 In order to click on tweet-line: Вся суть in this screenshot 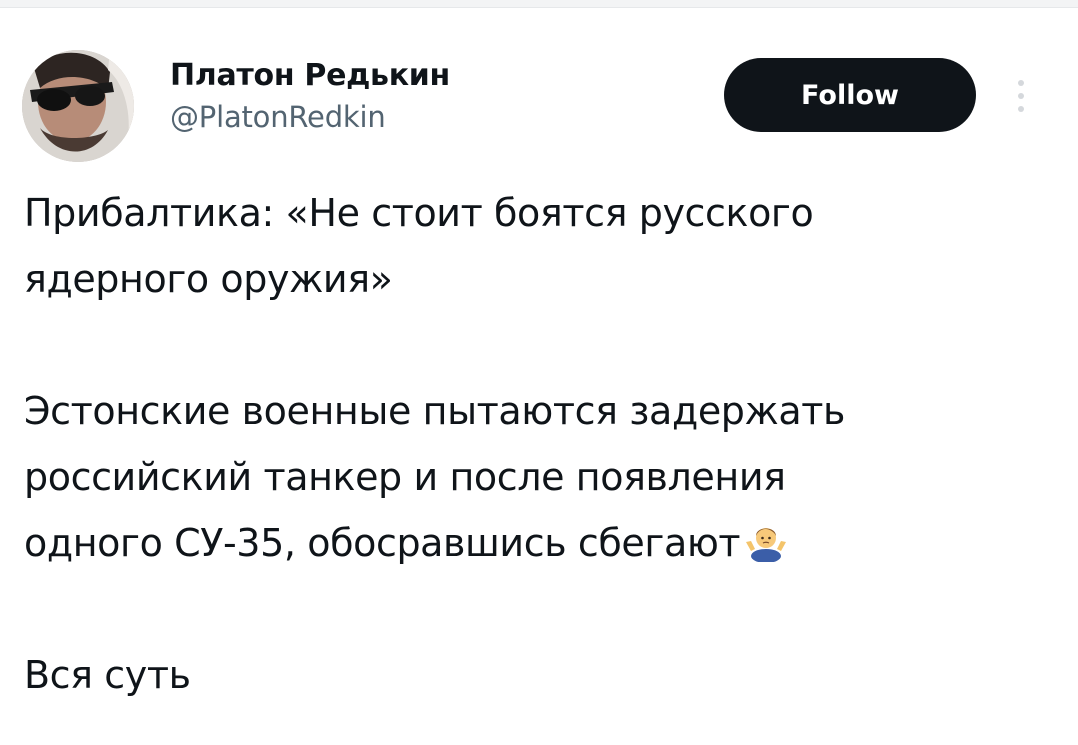, I will do `click(107, 675)`.